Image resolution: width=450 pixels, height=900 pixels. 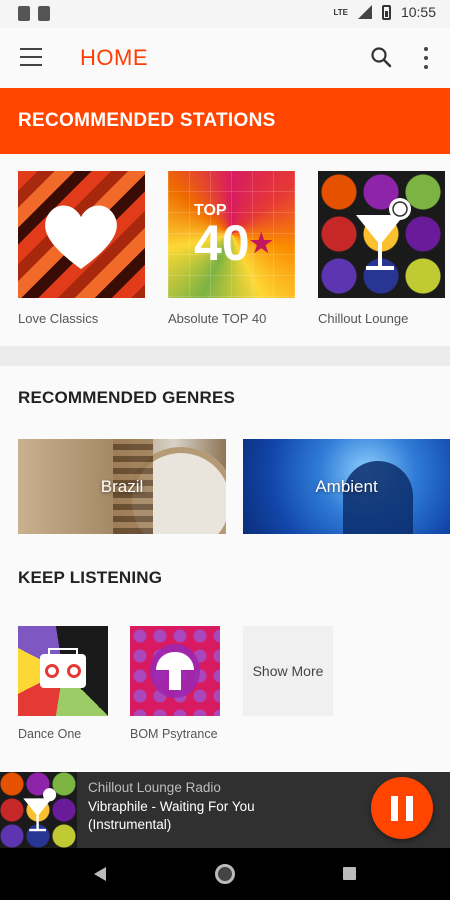 I want to click on top40-logo: TOP 40 ★, so click(x=233, y=236).